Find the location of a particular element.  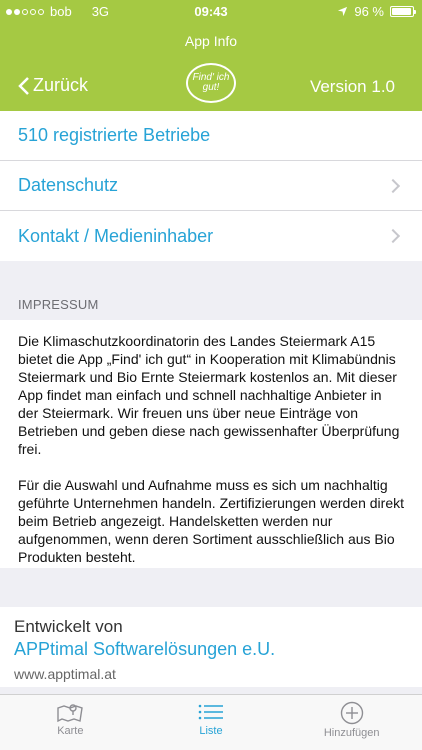

page-title: App Info is located at coordinates (211, 41).